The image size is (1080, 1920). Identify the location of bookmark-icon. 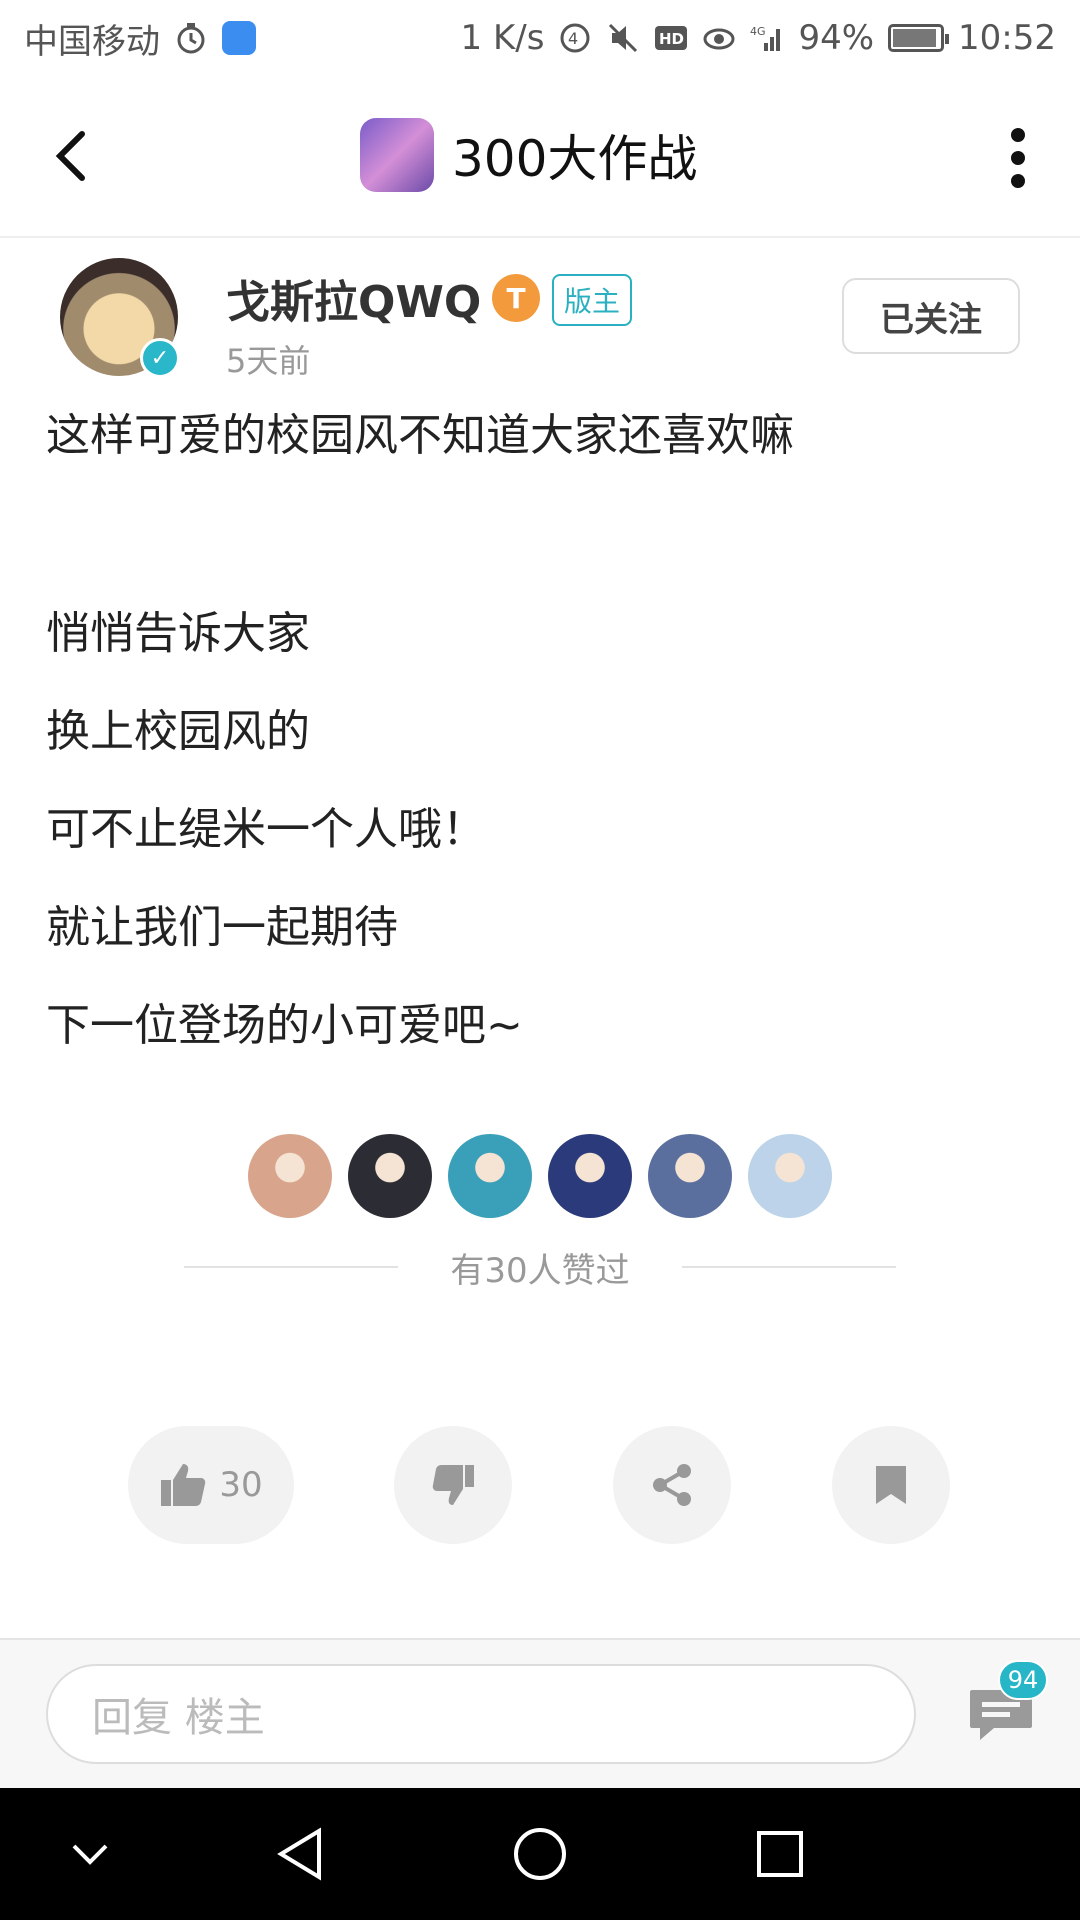
(891, 1485).